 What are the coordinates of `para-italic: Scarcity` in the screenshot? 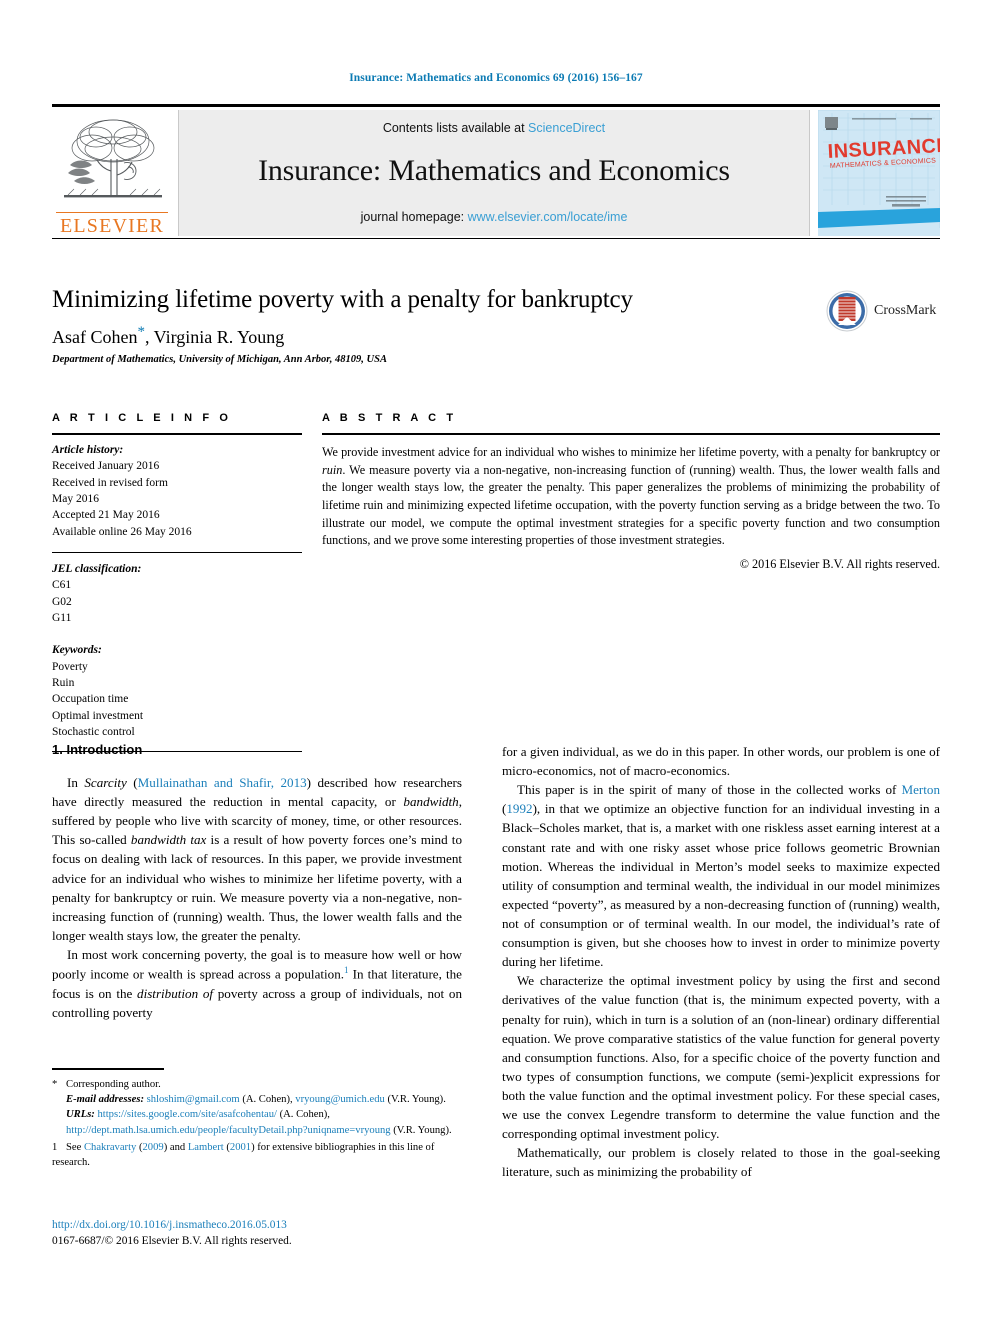 It's located at (105, 782).